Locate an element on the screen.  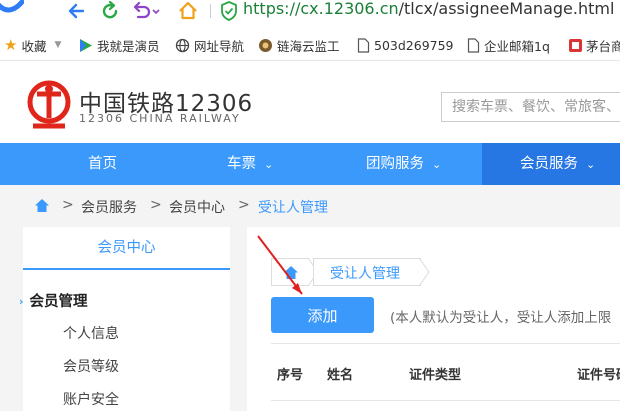
breadcrumb-current: 受让人管理 is located at coordinates (293, 208).